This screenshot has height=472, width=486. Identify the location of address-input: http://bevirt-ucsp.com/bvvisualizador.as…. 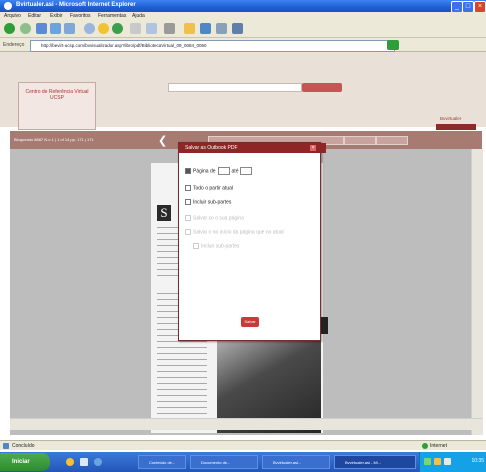
(212, 46).